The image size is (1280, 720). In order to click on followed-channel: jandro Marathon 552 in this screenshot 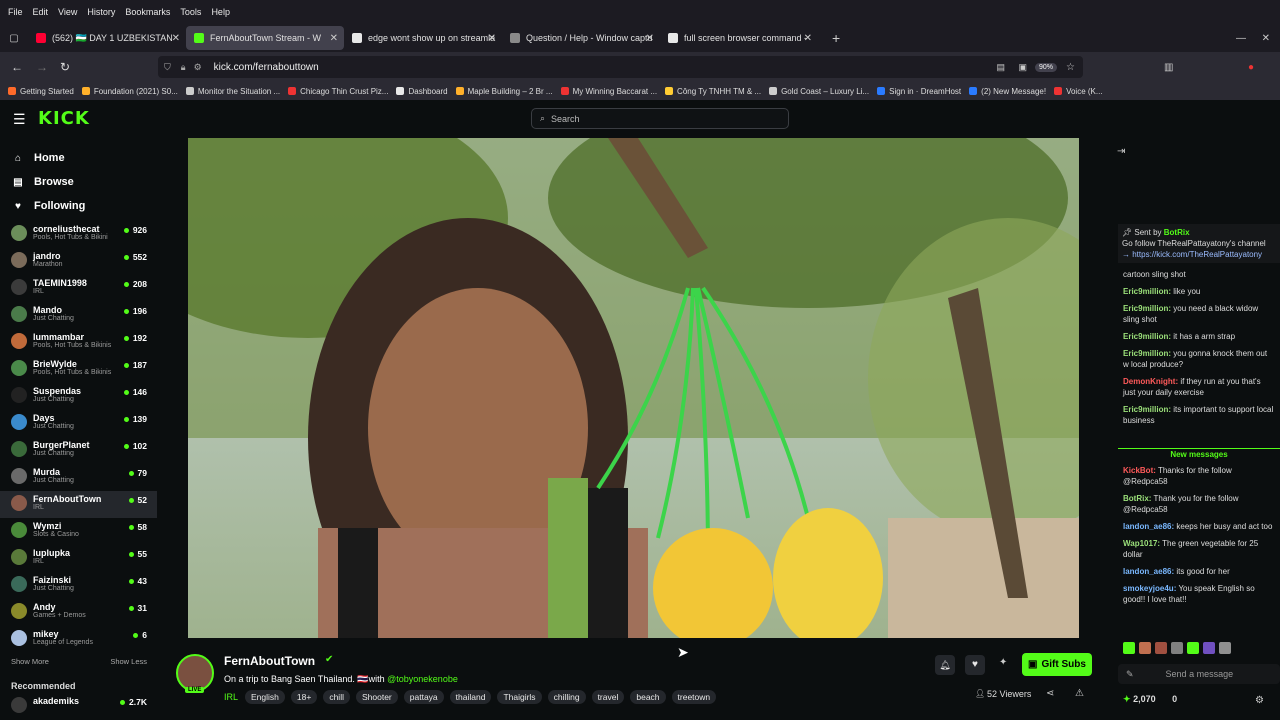, I will do `click(78, 261)`.